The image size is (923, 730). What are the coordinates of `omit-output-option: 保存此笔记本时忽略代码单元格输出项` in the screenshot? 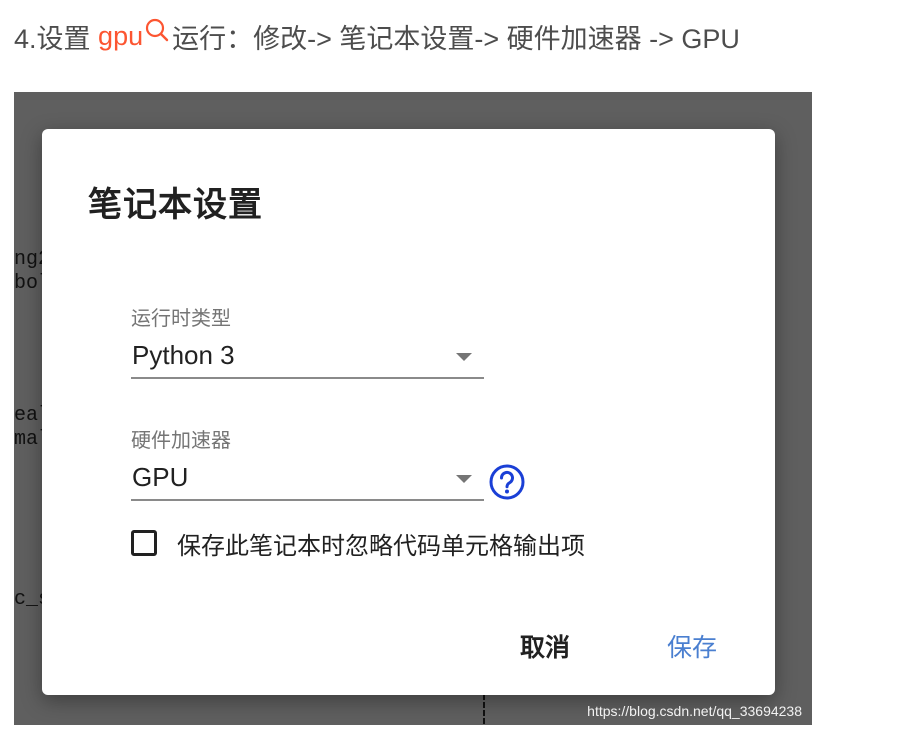 It's located at (358, 543).